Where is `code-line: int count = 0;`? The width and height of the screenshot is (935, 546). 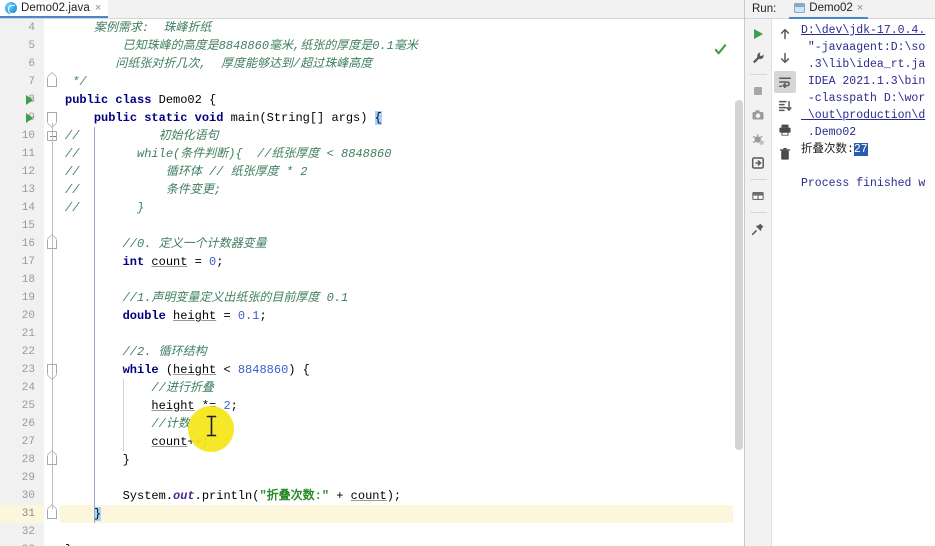
code-line: int count = 0; is located at coordinates (402, 262).